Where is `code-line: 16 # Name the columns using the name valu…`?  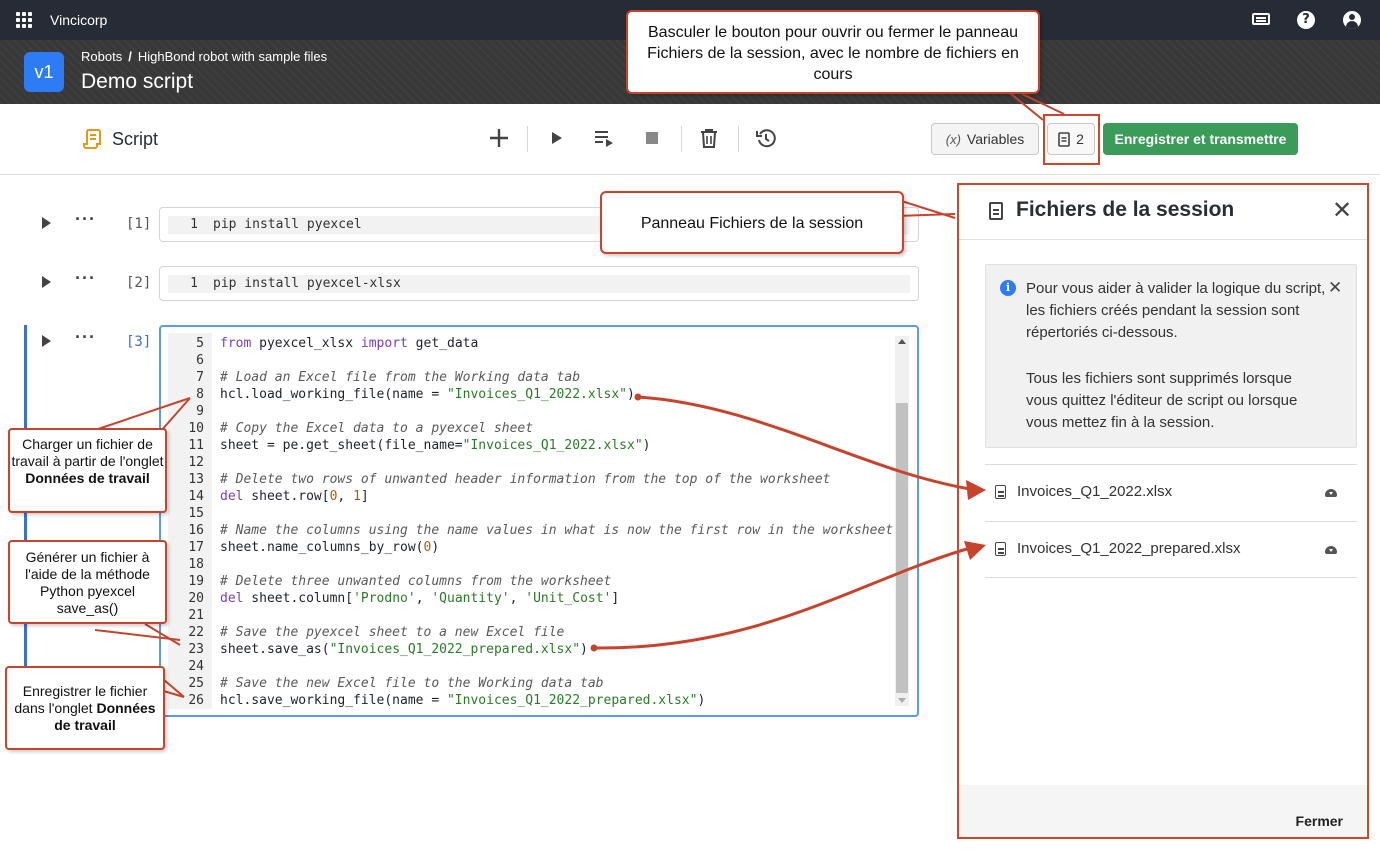
code-line: 16 # Name the columns using the name valu… is located at coordinates (530, 530).